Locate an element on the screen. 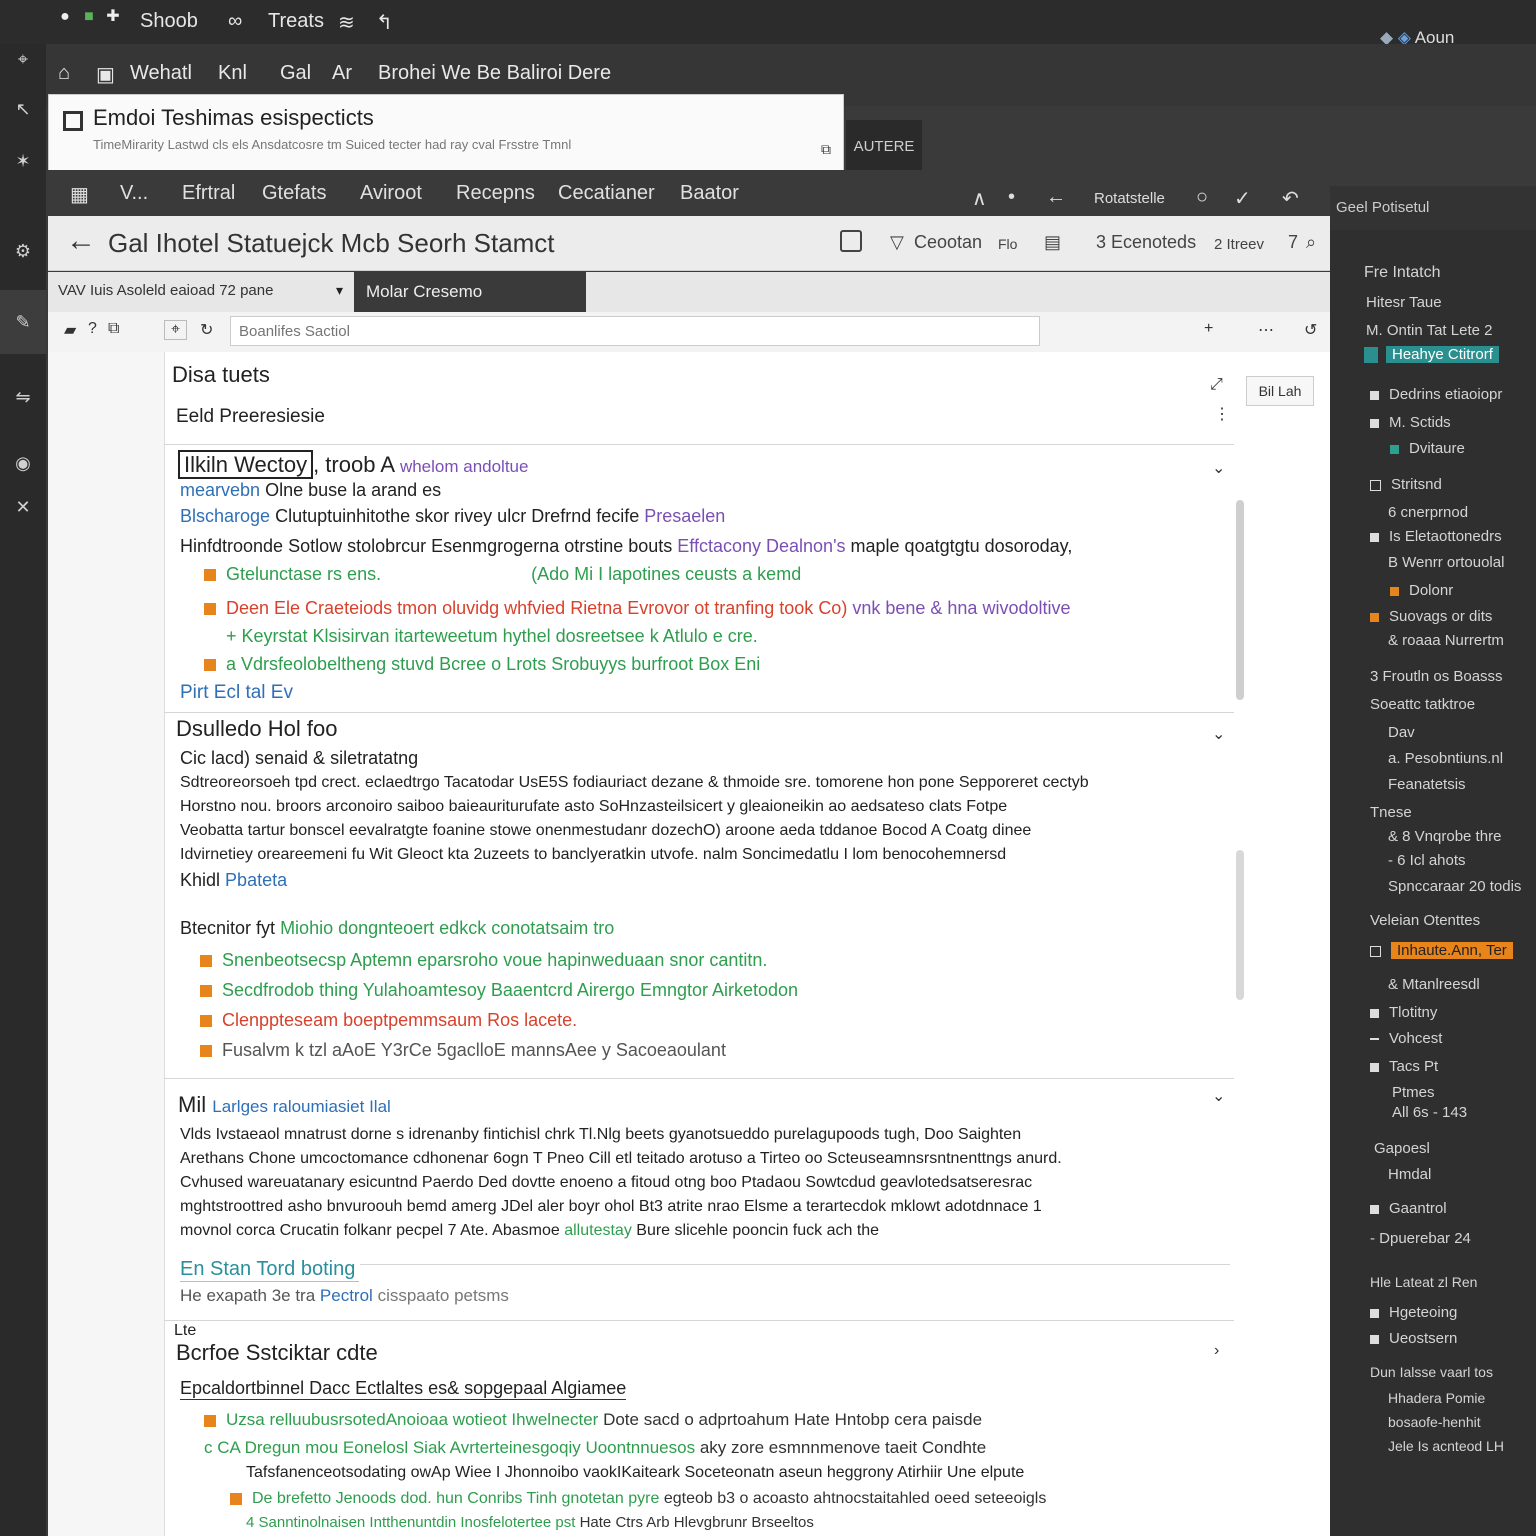 The width and height of the screenshot is (1536, 1536). panel-item: B Wenrr ortouolal is located at coordinates (1433, 562).